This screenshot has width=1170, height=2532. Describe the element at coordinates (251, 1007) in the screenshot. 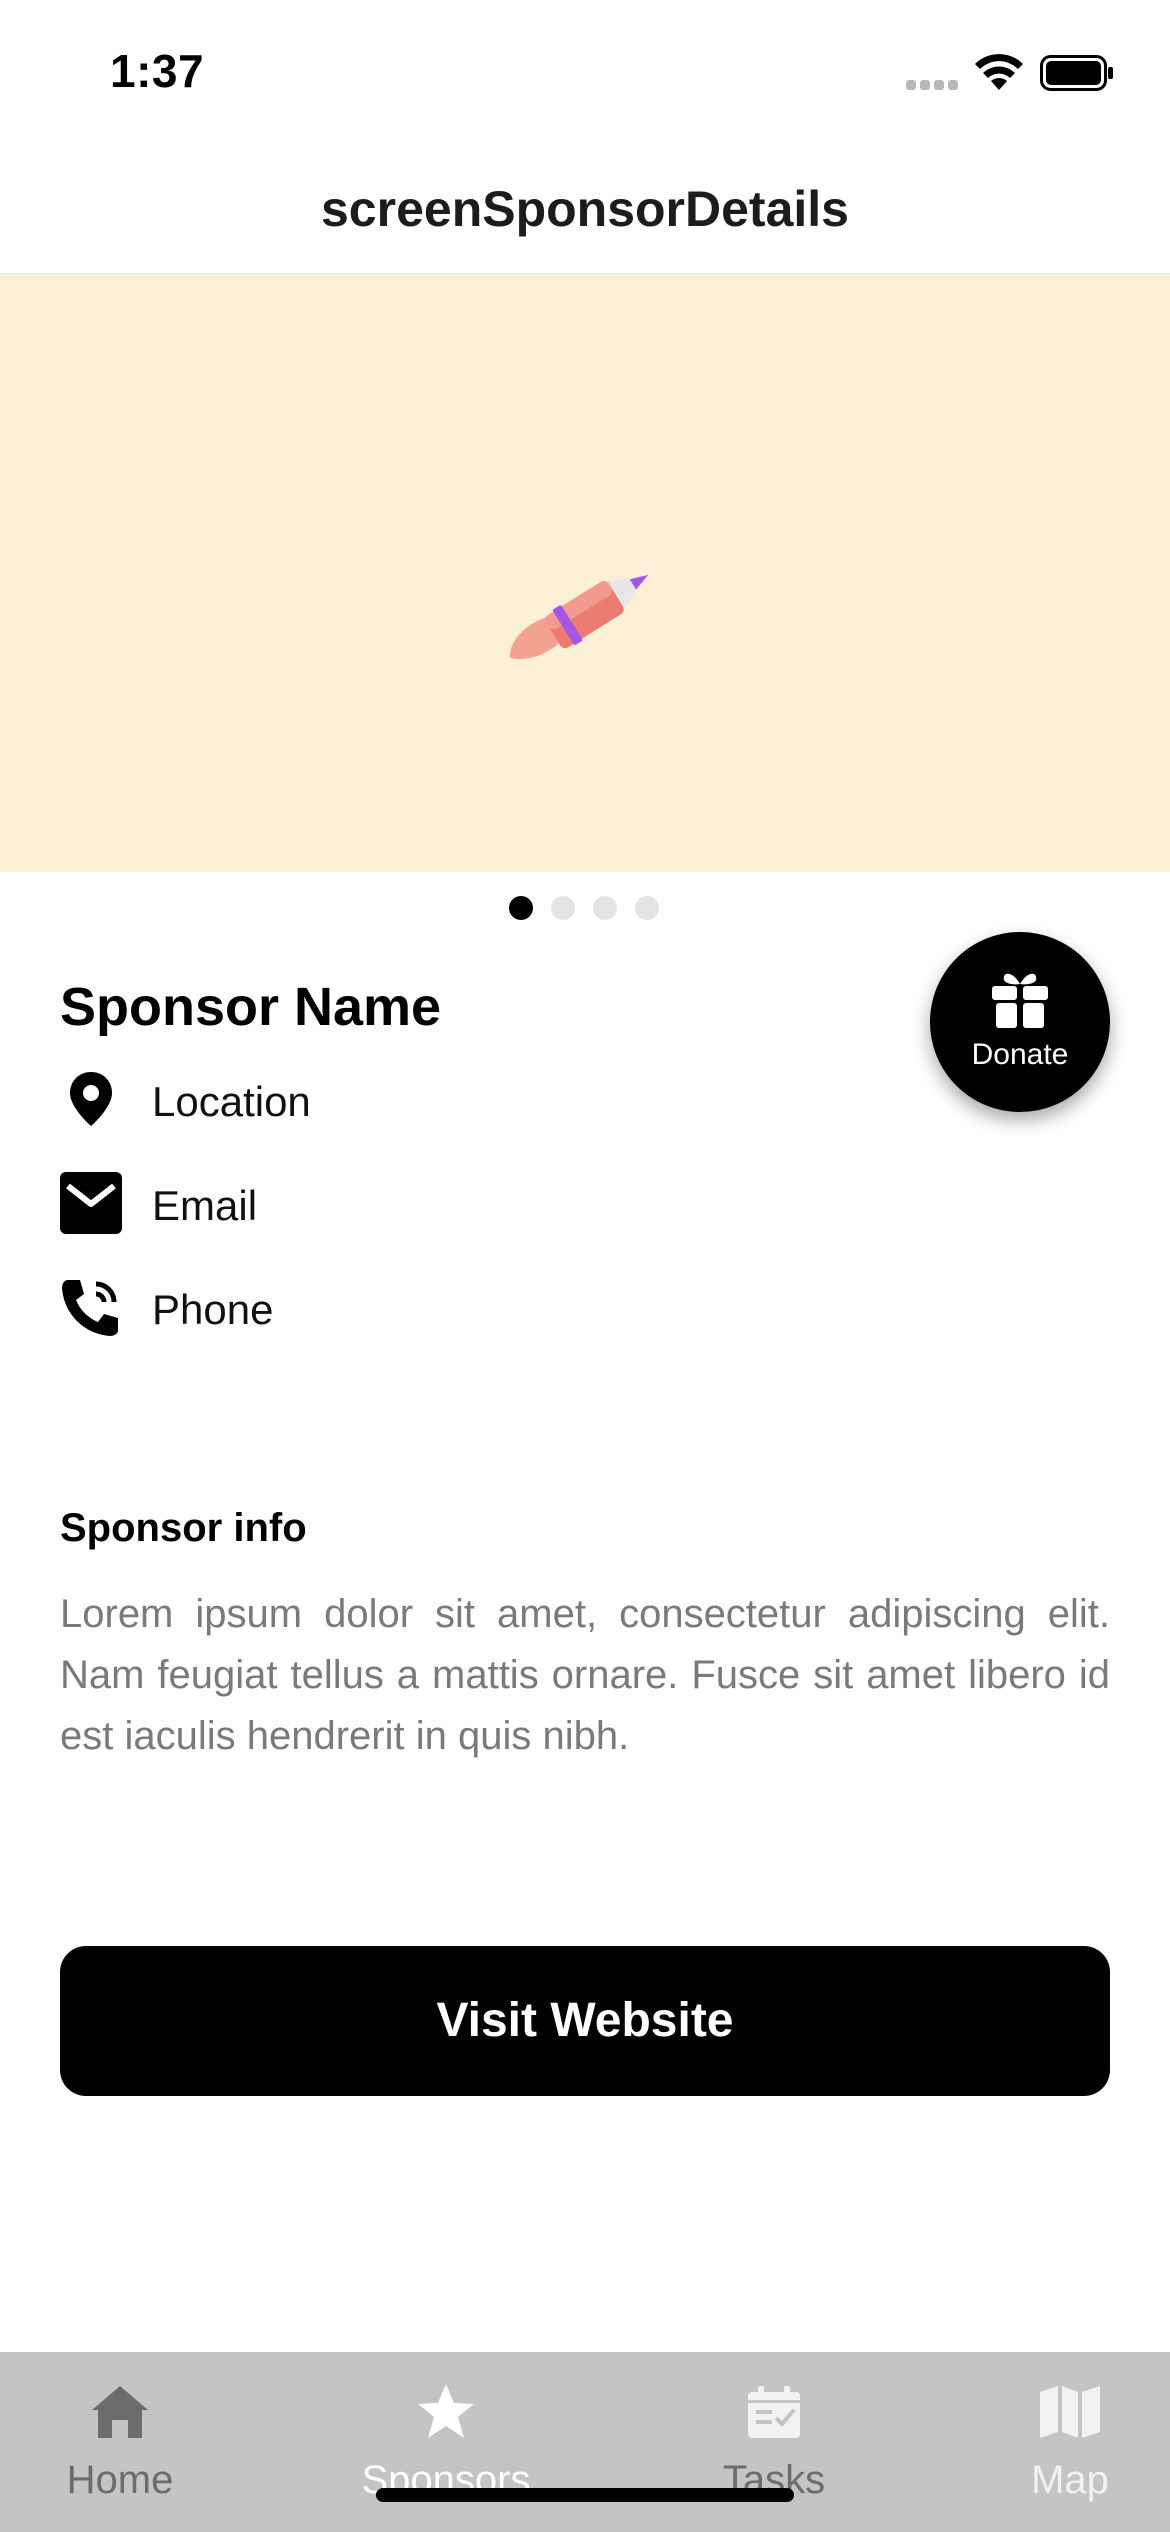

I see `sponsor-name: Sponsor Name` at that location.